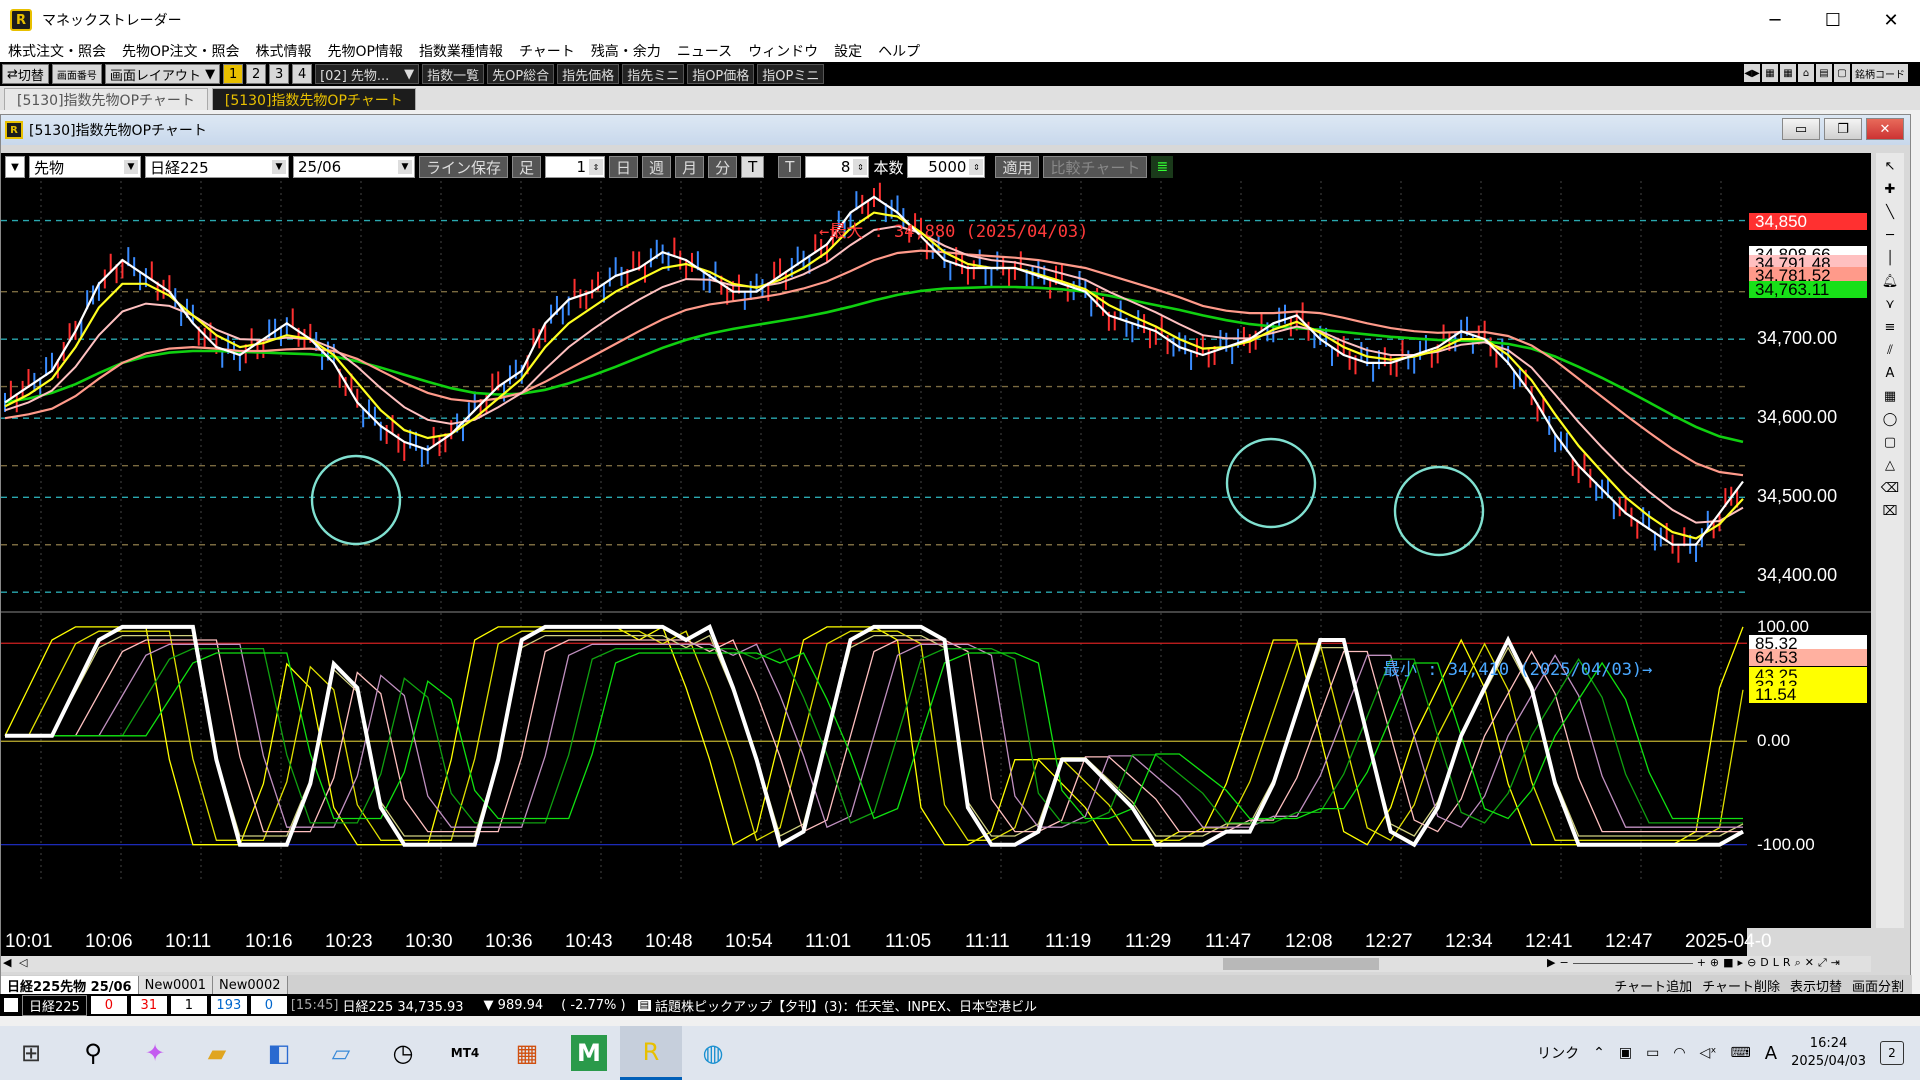 The width and height of the screenshot is (1920, 1080). What do you see at coordinates (1625, 1053) in the screenshot?
I see `device-icon: ▣` at bounding box center [1625, 1053].